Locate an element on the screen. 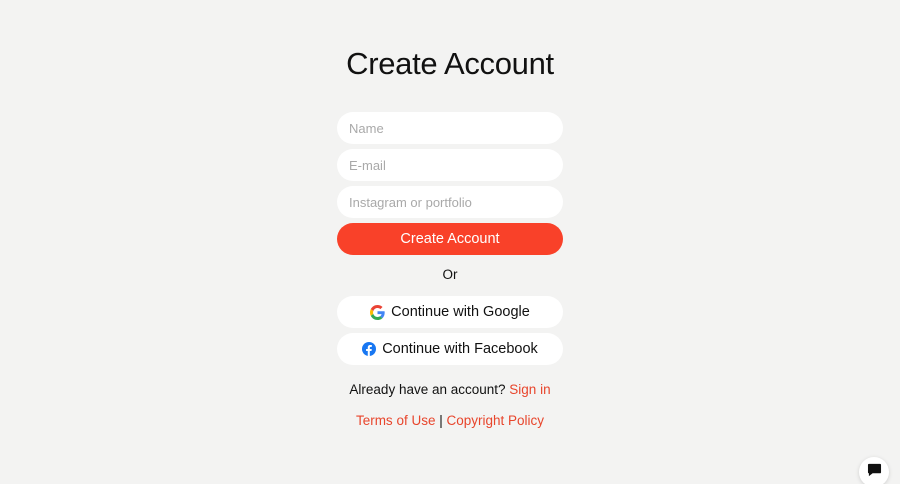  google-g-icon is located at coordinates (377, 312).